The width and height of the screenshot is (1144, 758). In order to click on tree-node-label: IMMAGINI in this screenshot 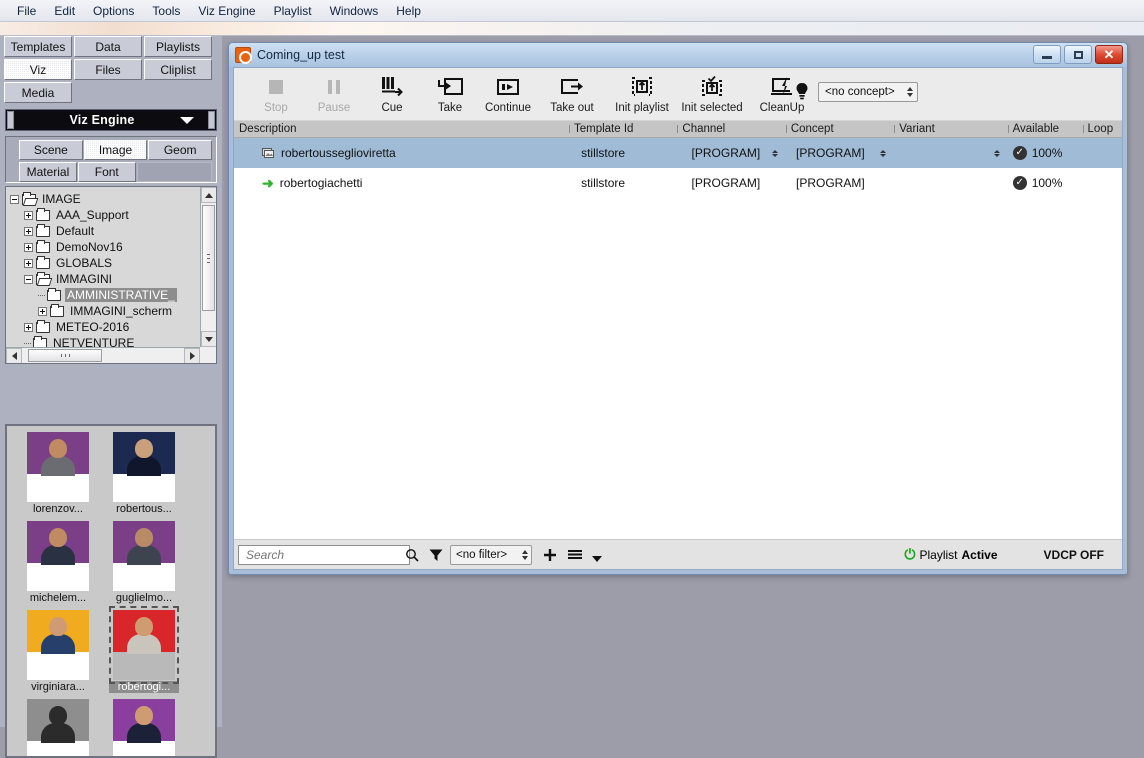, I will do `click(84, 279)`.